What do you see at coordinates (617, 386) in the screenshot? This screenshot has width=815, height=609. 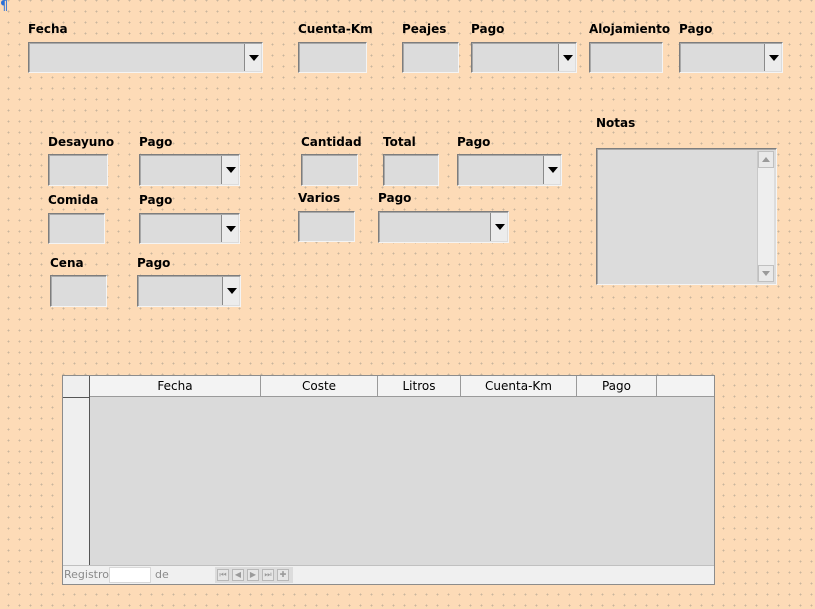 I see `column-header-pago: Pago` at bounding box center [617, 386].